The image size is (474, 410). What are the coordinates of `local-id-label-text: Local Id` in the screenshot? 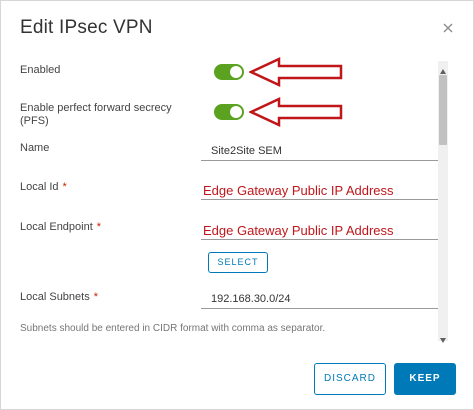 It's located at (39, 187).